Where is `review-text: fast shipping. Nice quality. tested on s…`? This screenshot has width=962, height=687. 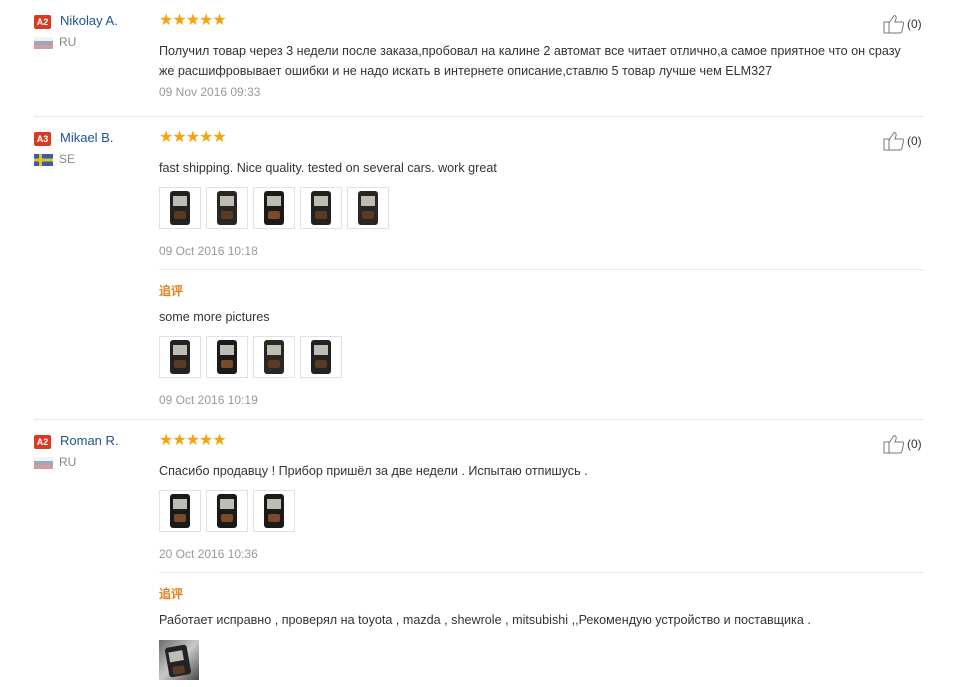 review-text: fast shipping. Nice quality. tested on s… is located at coordinates (328, 168).